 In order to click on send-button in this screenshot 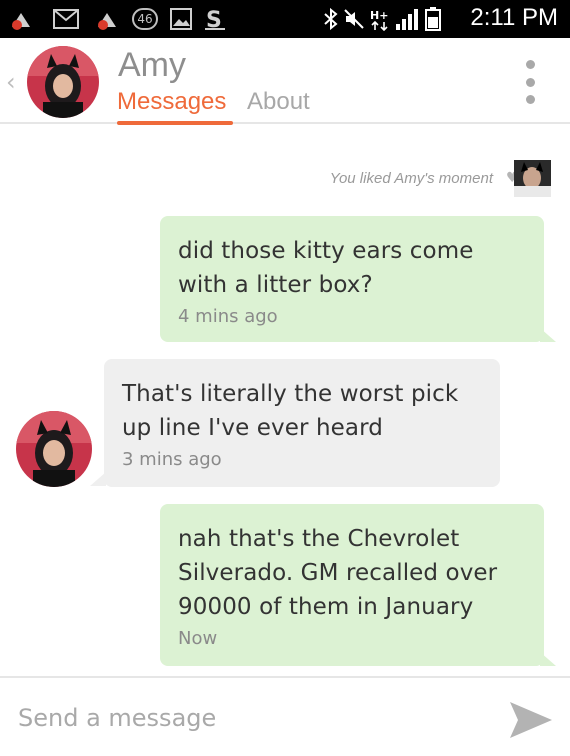, I will do `click(531, 720)`.